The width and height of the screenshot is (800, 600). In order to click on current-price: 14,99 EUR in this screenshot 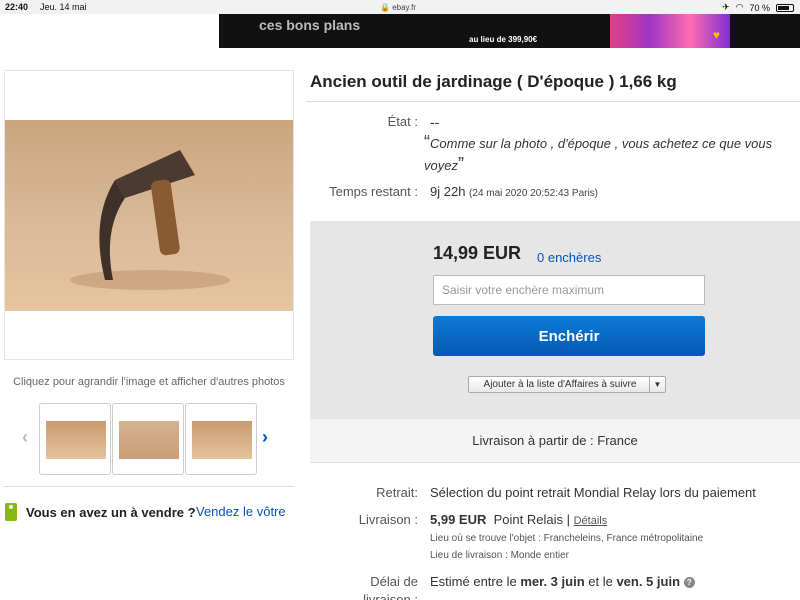, I will do `click(477, 253)`.